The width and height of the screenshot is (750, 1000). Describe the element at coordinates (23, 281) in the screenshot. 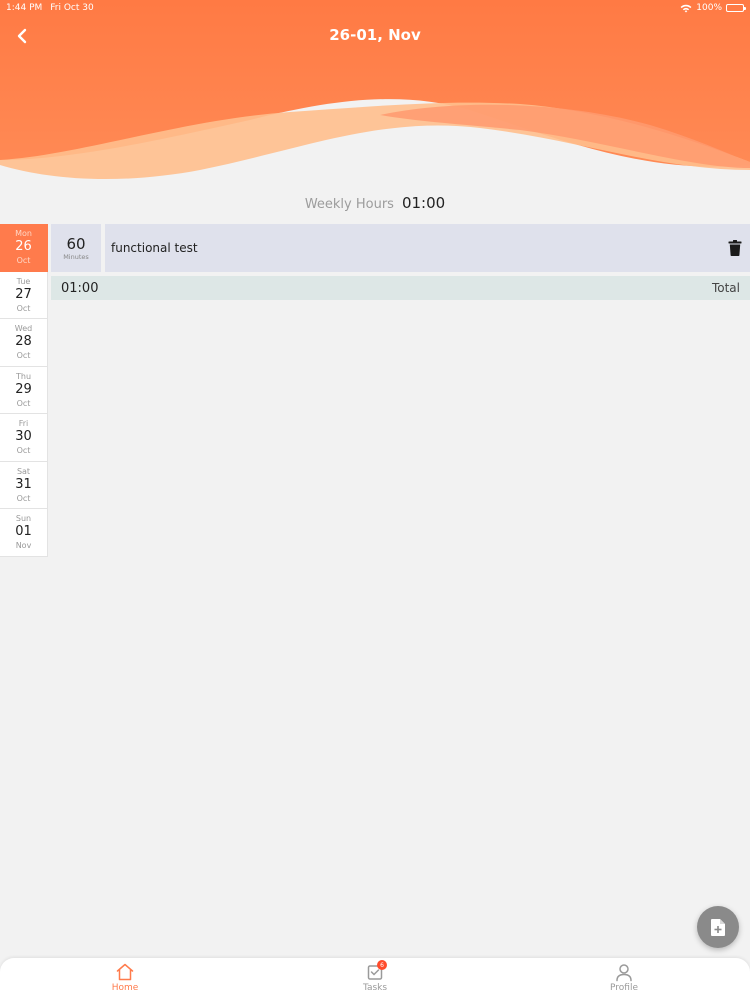

I see `day-of-week: Tue` at that location.